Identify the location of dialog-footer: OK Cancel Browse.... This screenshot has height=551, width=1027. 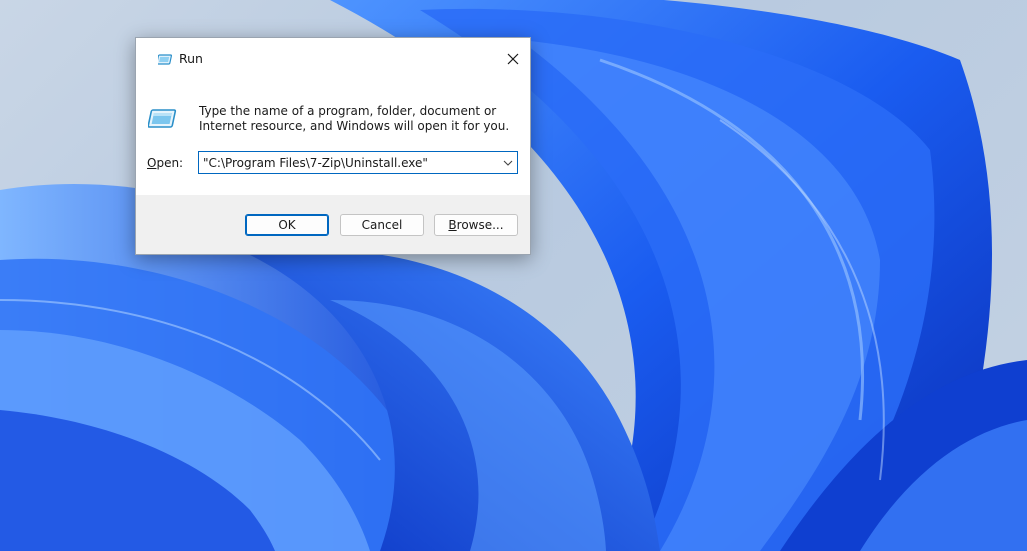
(333, 224).